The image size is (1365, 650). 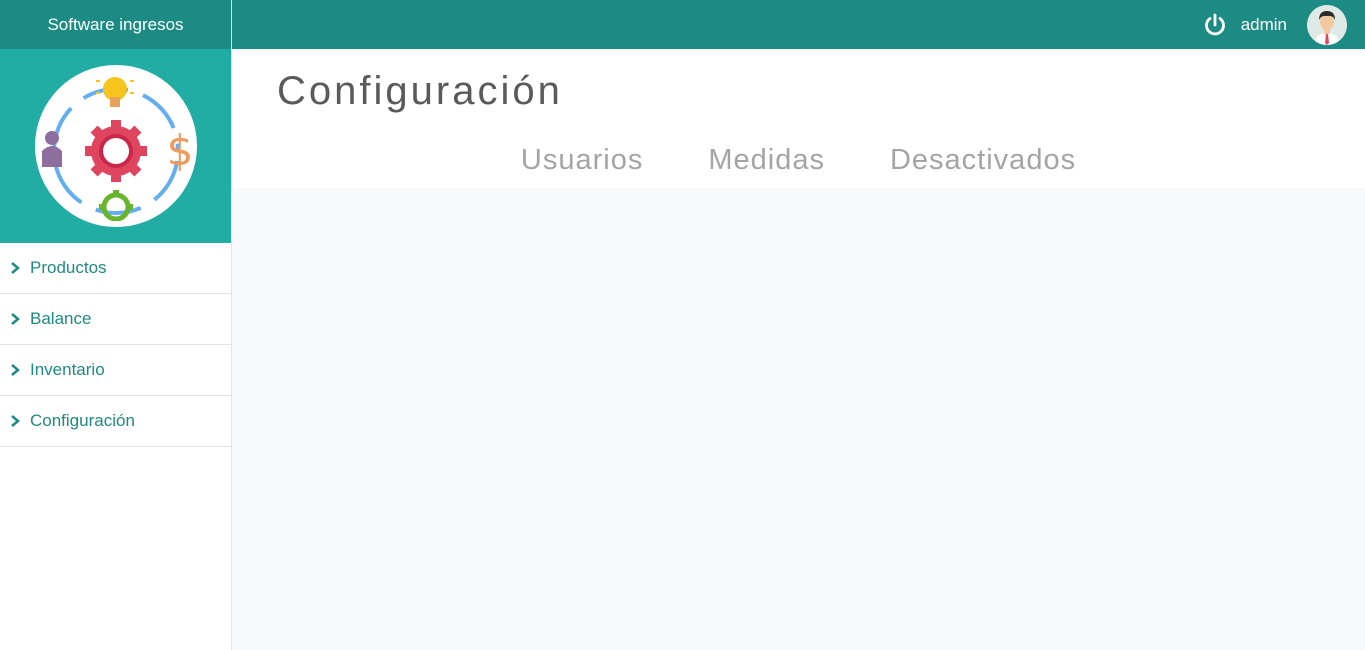 I want to click on sidebar-item-configuracion: Configuración, so click(x=115, y=421).